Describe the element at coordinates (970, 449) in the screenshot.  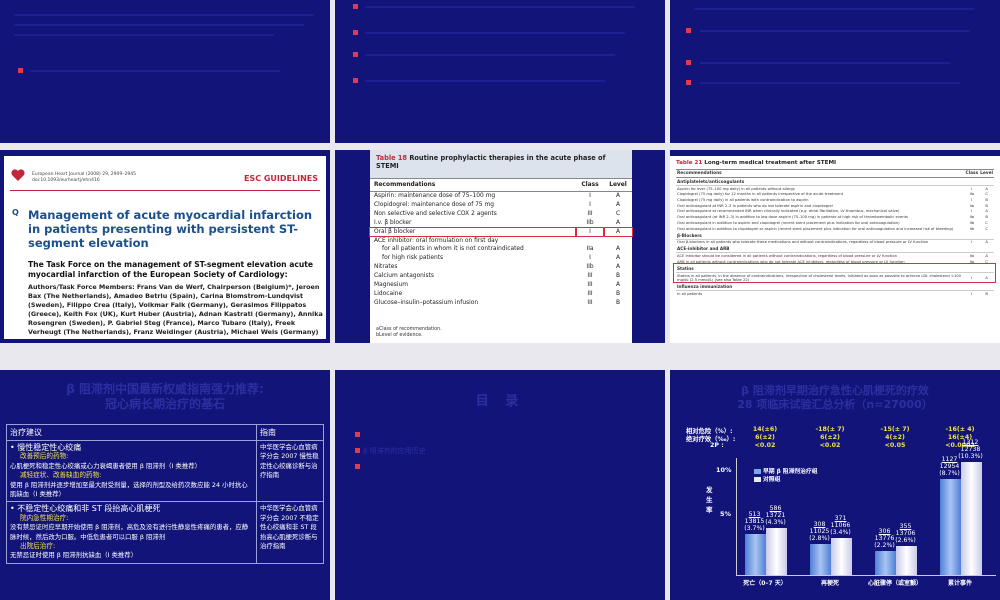
I see `data-label: 1312 12738 (10.3%)` at that location.